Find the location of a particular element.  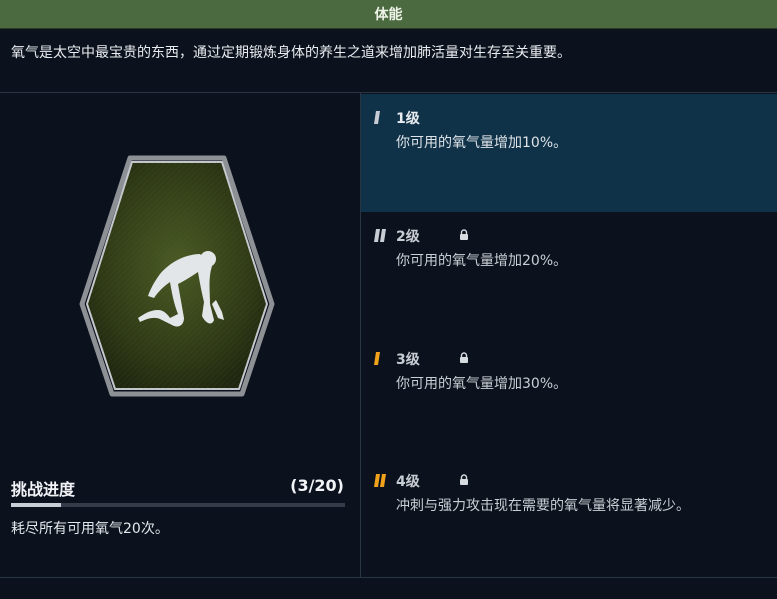

level-label: 3级 is located at coordinates (408, 360).